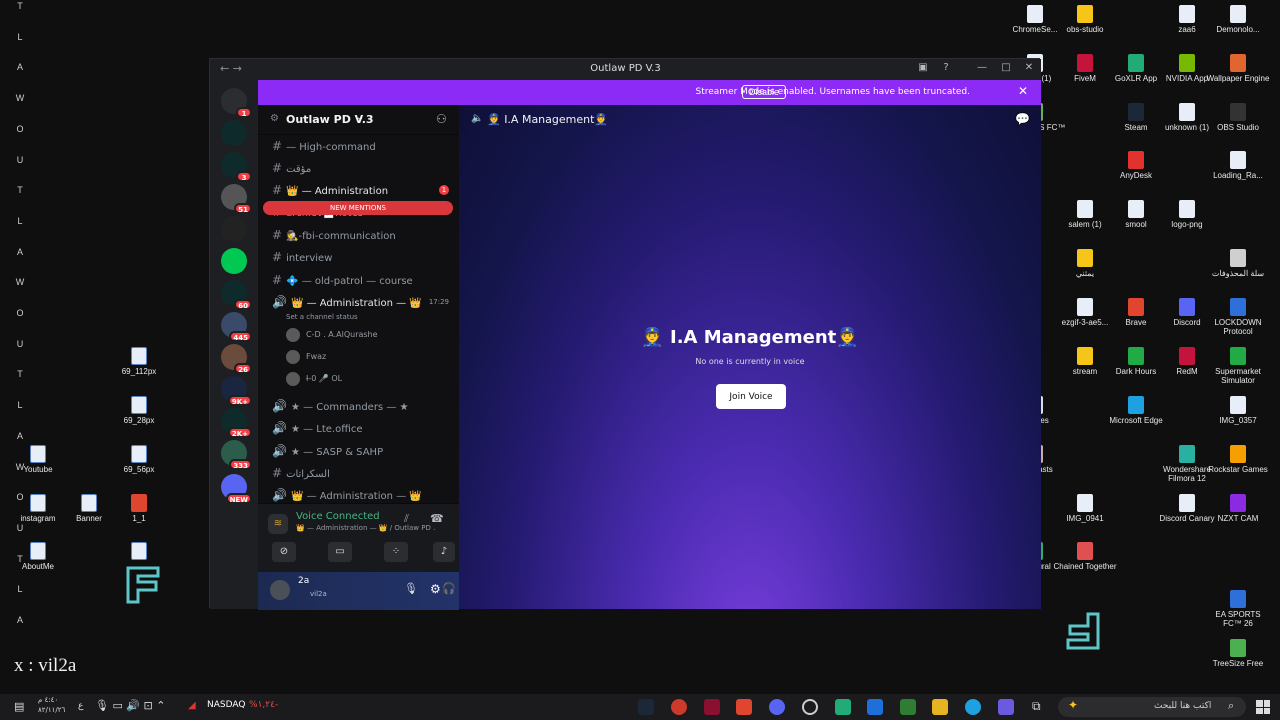 The image size is (1280, 720). I want to click on close-button: ✕, so click(1029, 67).